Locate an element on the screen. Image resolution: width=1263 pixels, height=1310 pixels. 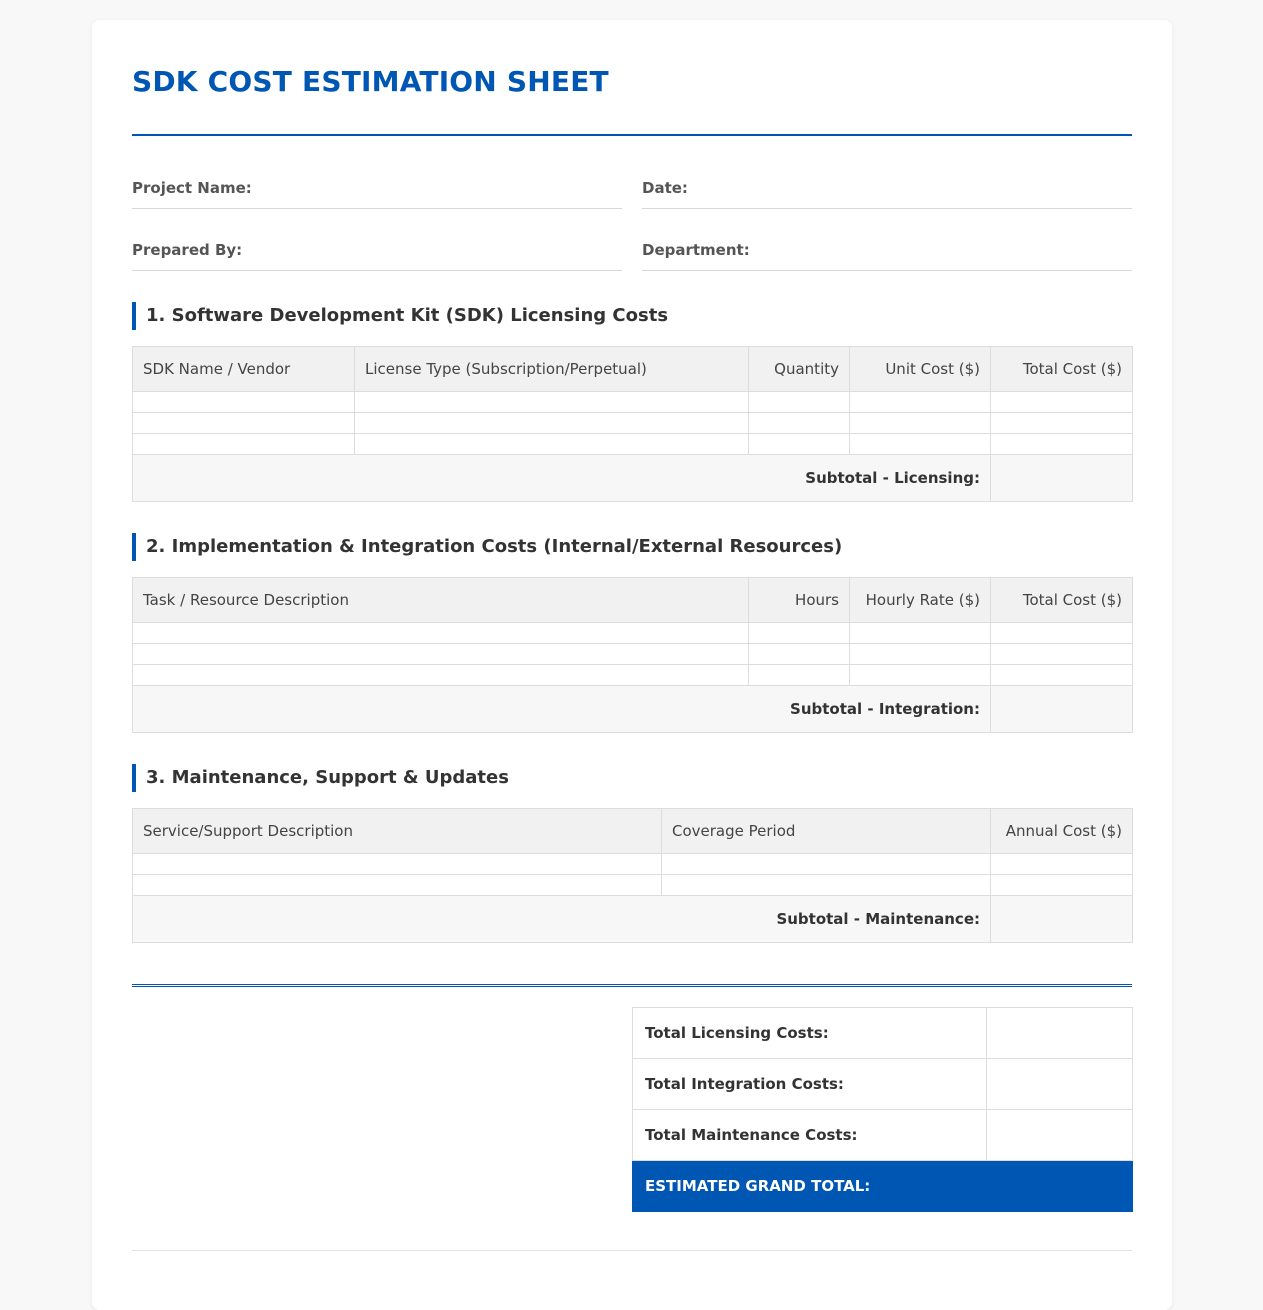
total-integration-label: Total Integration Costs: is located at coordinates (809, 1084).